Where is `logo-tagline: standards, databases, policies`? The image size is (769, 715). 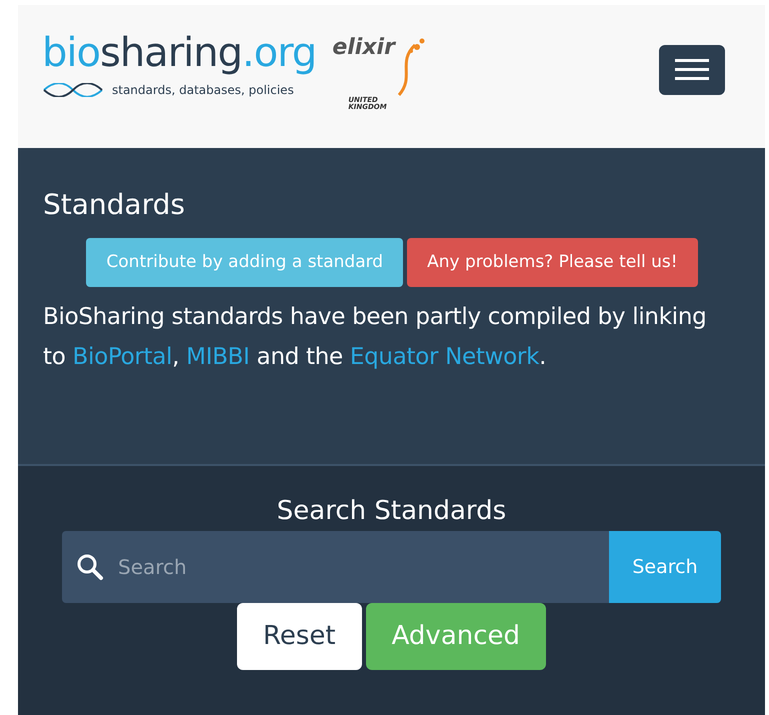
logo-tagline: standards, databases, policies is located at coordinates (203, 90).